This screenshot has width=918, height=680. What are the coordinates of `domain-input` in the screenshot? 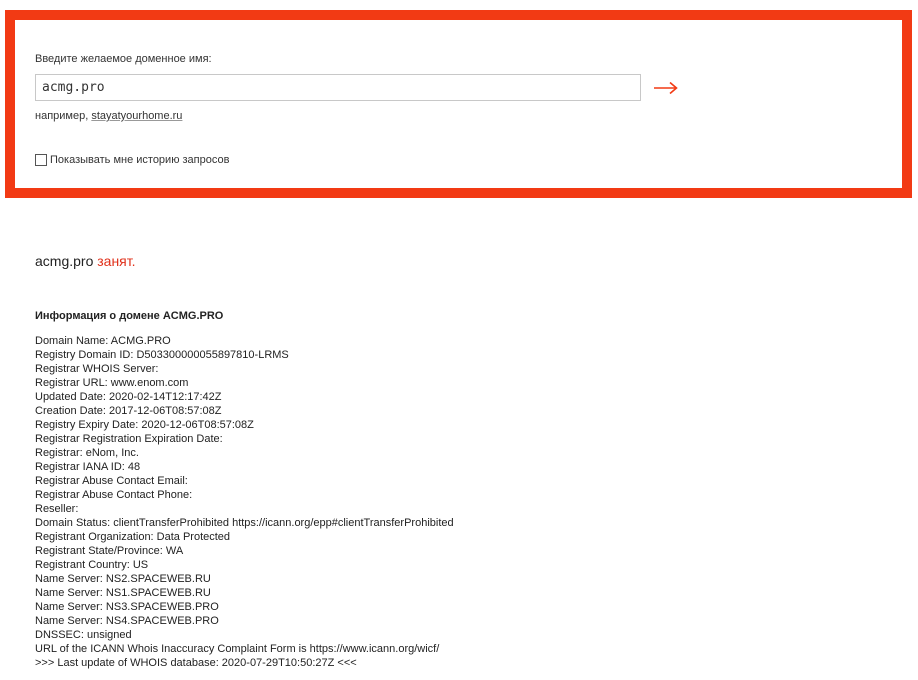 It's located at (338, 87).